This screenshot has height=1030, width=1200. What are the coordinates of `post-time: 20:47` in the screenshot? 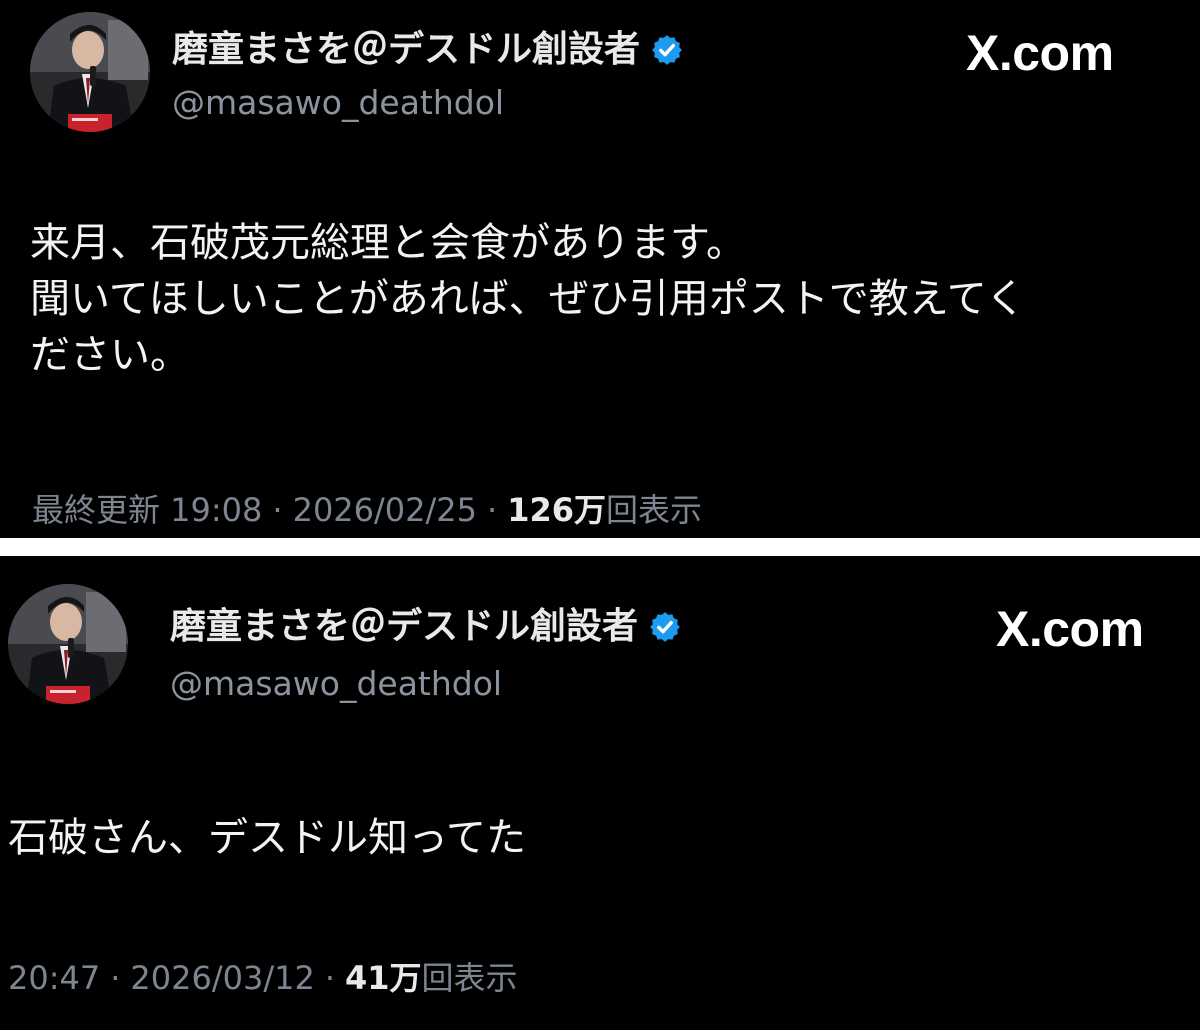 It's located at (54, 978).